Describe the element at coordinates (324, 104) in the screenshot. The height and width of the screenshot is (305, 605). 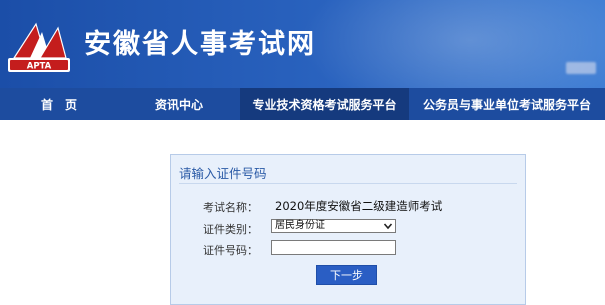
I see `nav-professional-qualification: 专业技术资格考试服务平台` at that location.